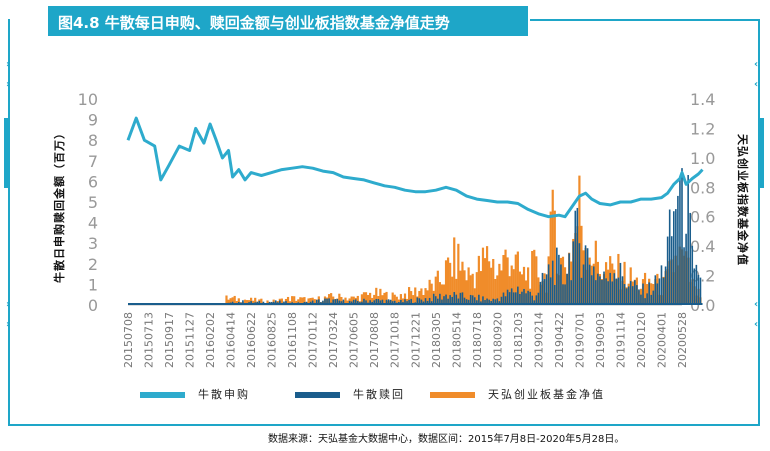 This screenshot has height=451, width=770. Describe the element at coordinates (546, 394) in the screenshot. I see `legend-label-nav: 天弘创业板基金净值` at that location.